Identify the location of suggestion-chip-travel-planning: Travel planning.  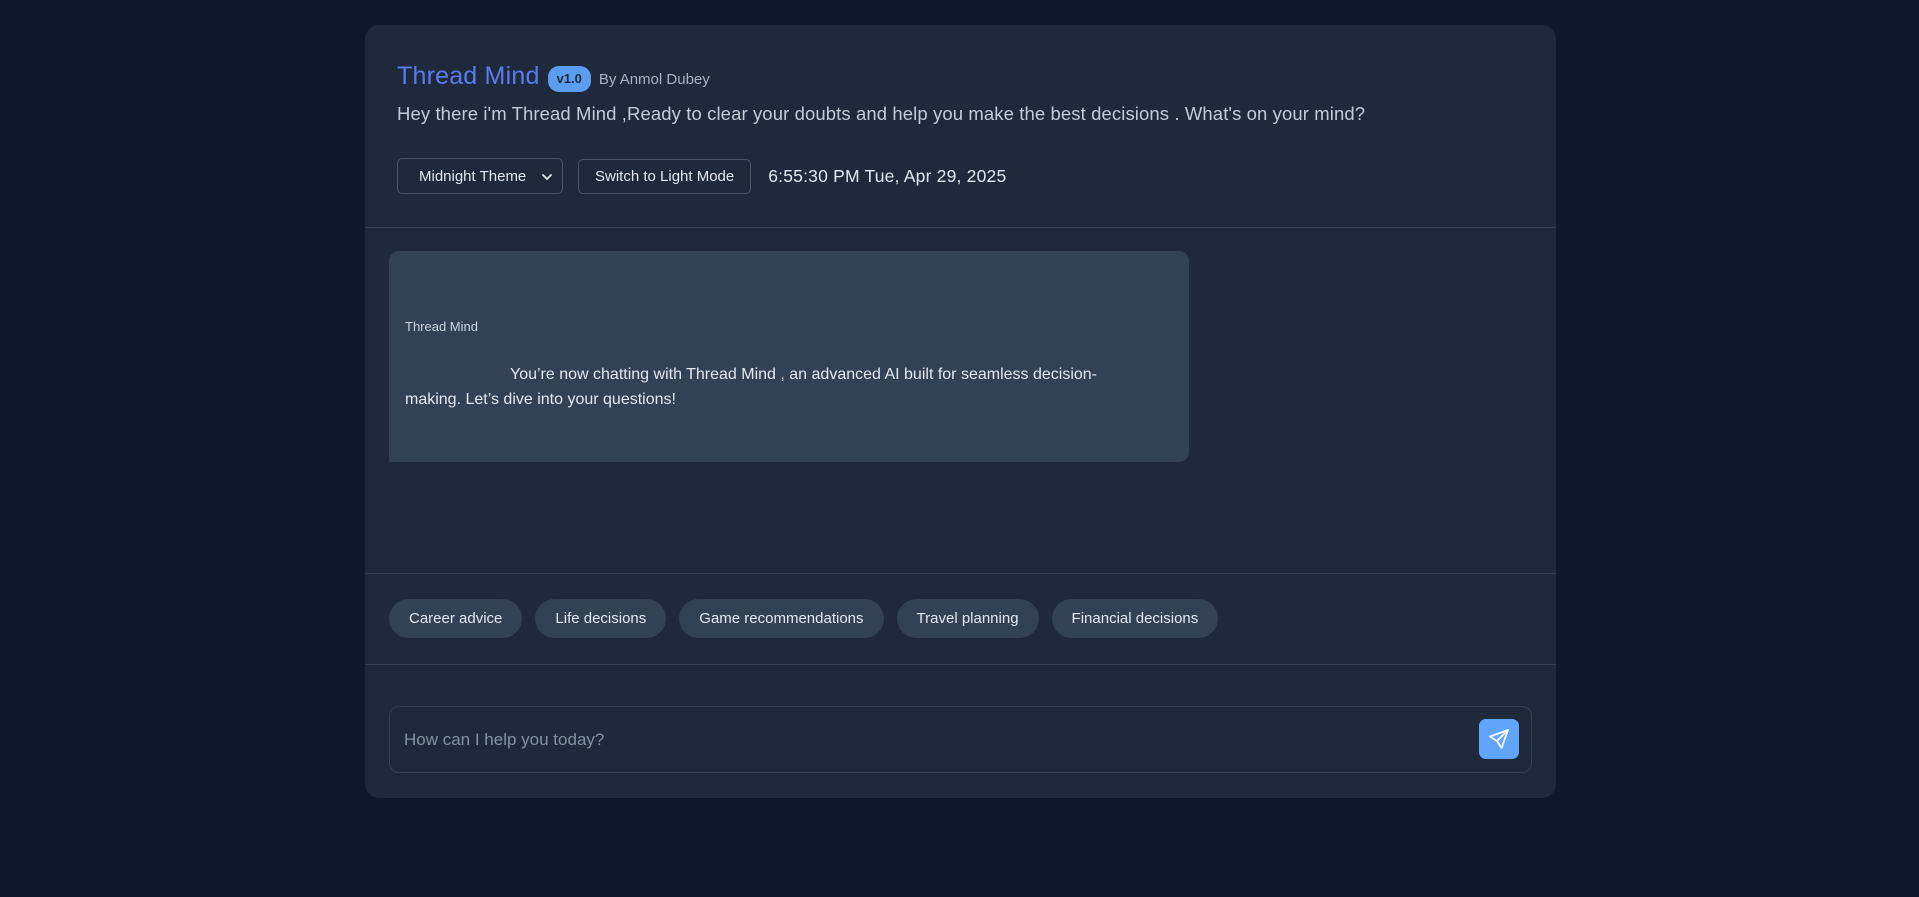
(967, 618).